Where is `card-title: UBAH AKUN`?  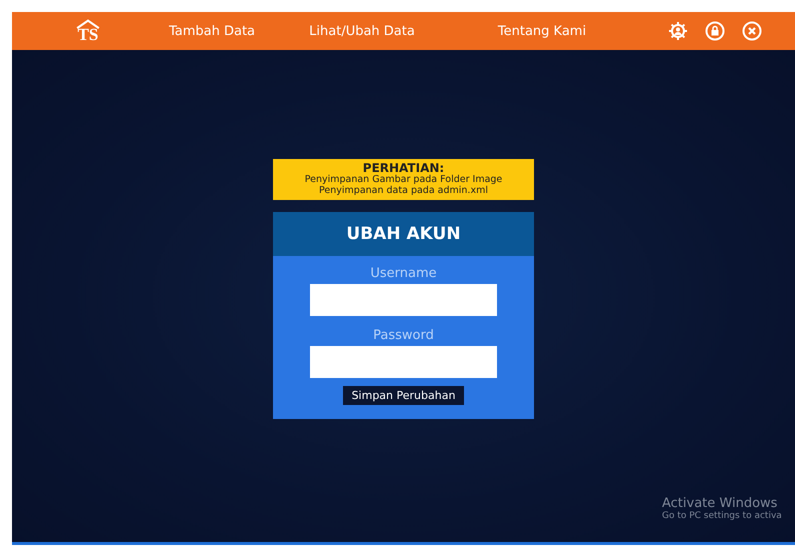 card-title: UBAH AKUN is located at coordinates (403, 234).